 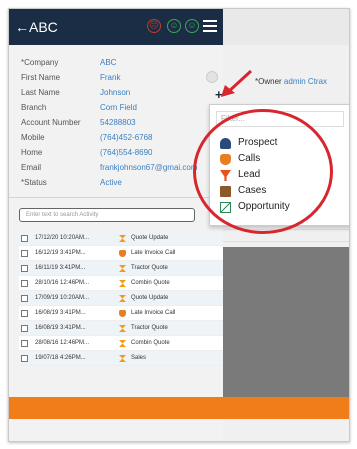 I want to click on field-value: (764)554-8690, so click(x=126, y=152).